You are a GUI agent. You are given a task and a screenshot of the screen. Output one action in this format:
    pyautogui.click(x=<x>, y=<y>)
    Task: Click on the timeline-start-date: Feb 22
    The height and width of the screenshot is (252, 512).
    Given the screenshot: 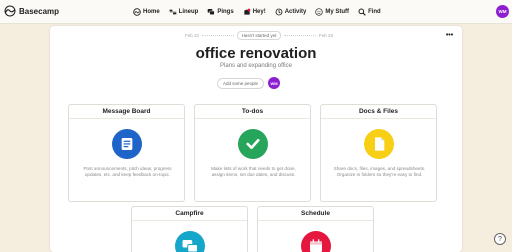 What is the action you would take?
    pyautogui.click(x=192, y=35)
    